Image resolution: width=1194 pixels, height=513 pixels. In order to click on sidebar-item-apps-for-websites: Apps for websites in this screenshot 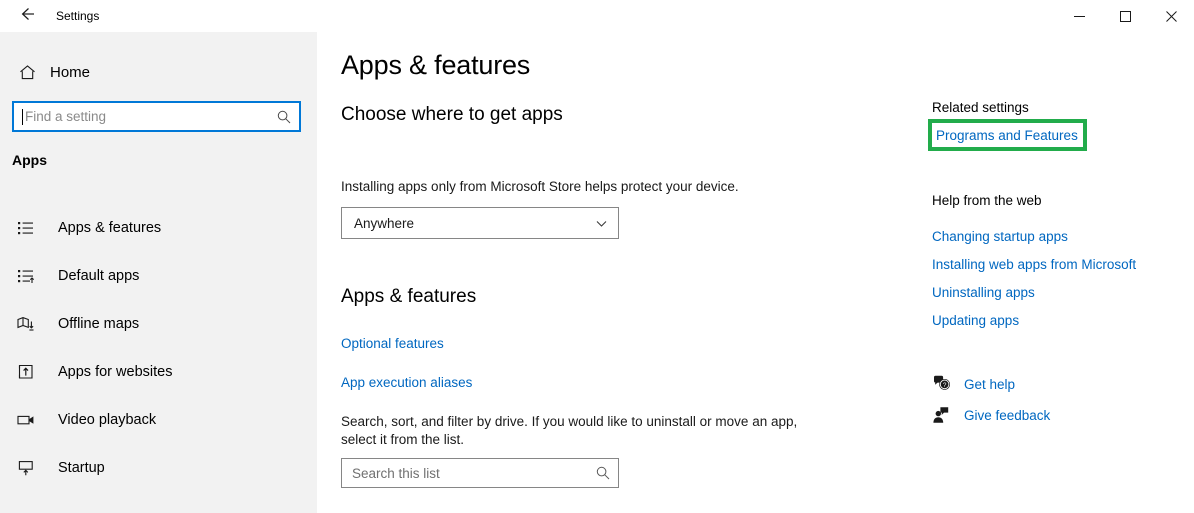, I will do `click(158, 372)`.